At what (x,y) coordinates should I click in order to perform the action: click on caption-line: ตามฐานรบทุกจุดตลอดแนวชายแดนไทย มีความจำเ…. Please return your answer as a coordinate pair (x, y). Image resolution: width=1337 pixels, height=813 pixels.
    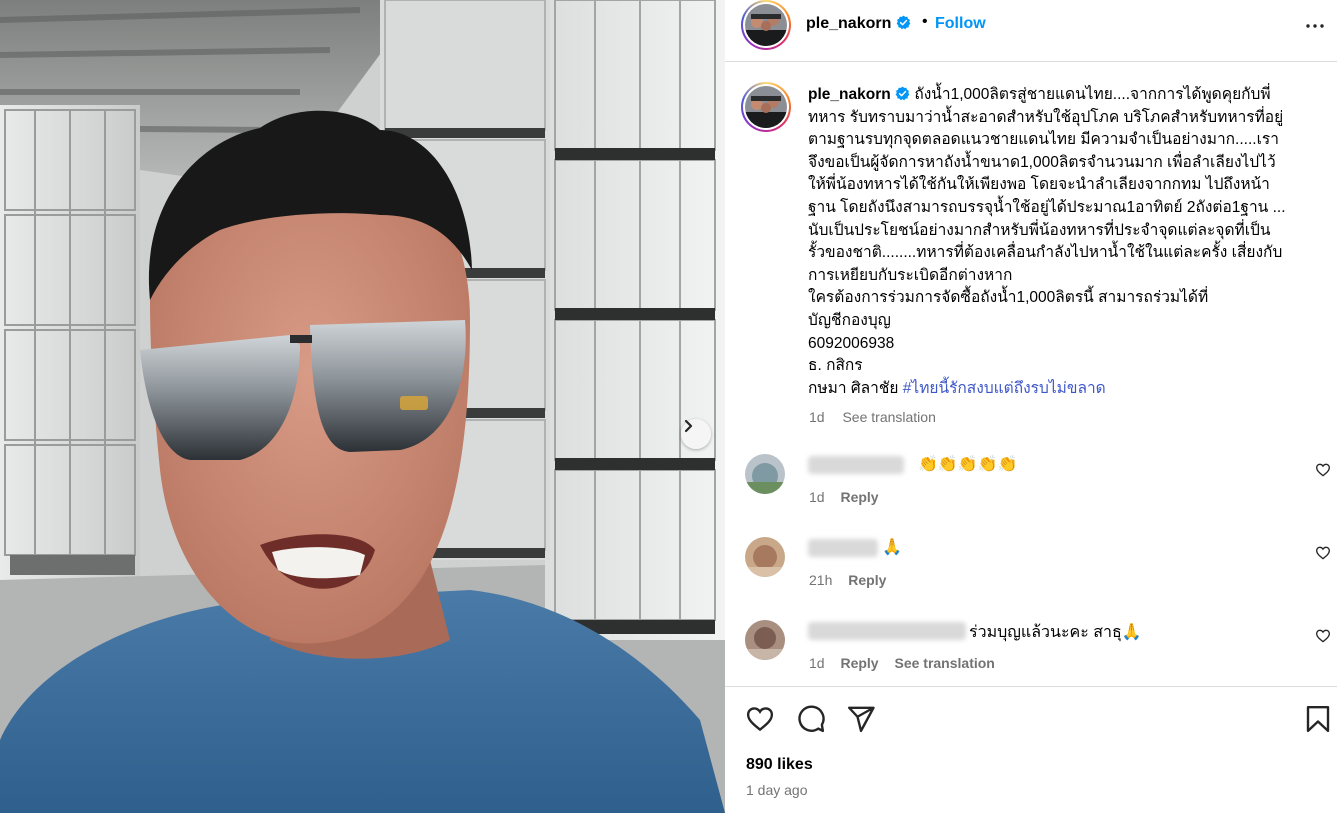
    Looking at the image, I should click on (1043, 140).